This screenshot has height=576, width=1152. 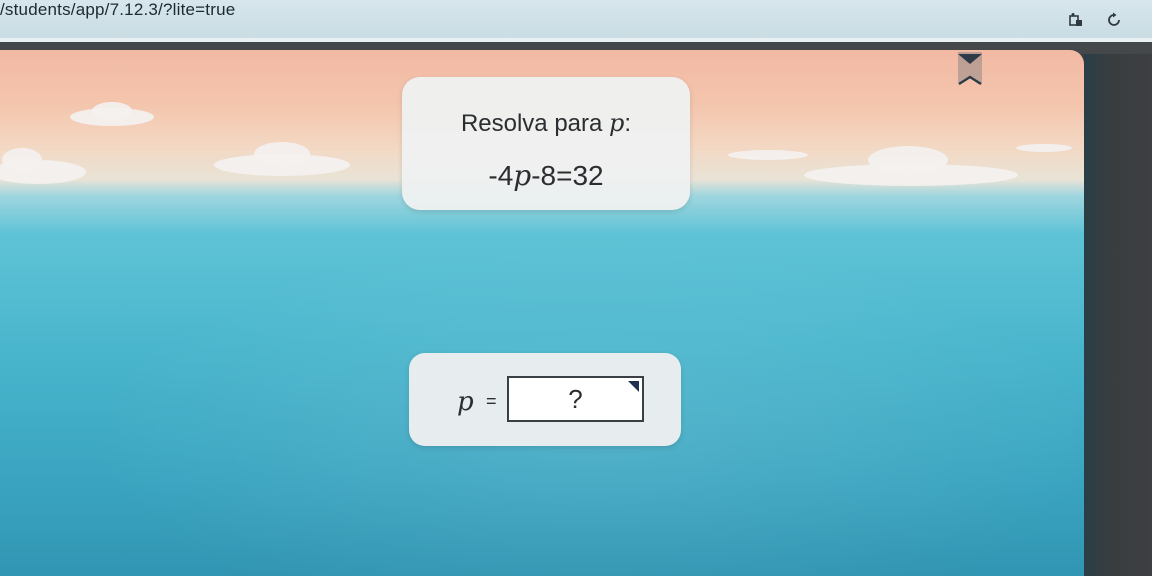 I want to click on answer-variable: p, so click(x=465, y=402).